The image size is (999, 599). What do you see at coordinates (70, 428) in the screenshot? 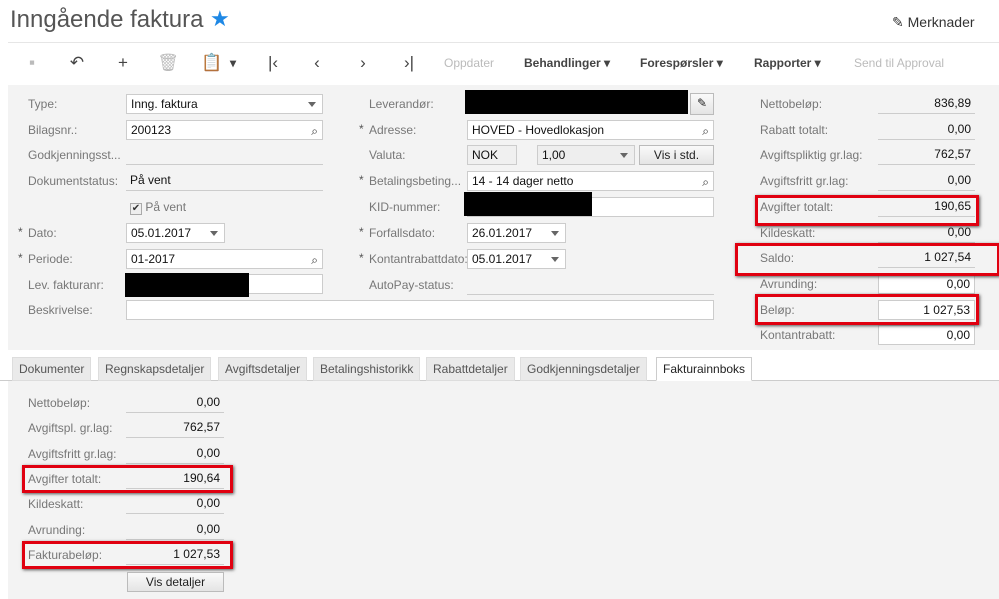
I see `inbox-label: Avgiftspl. gr.lag:` at bounding box center [70, 428].